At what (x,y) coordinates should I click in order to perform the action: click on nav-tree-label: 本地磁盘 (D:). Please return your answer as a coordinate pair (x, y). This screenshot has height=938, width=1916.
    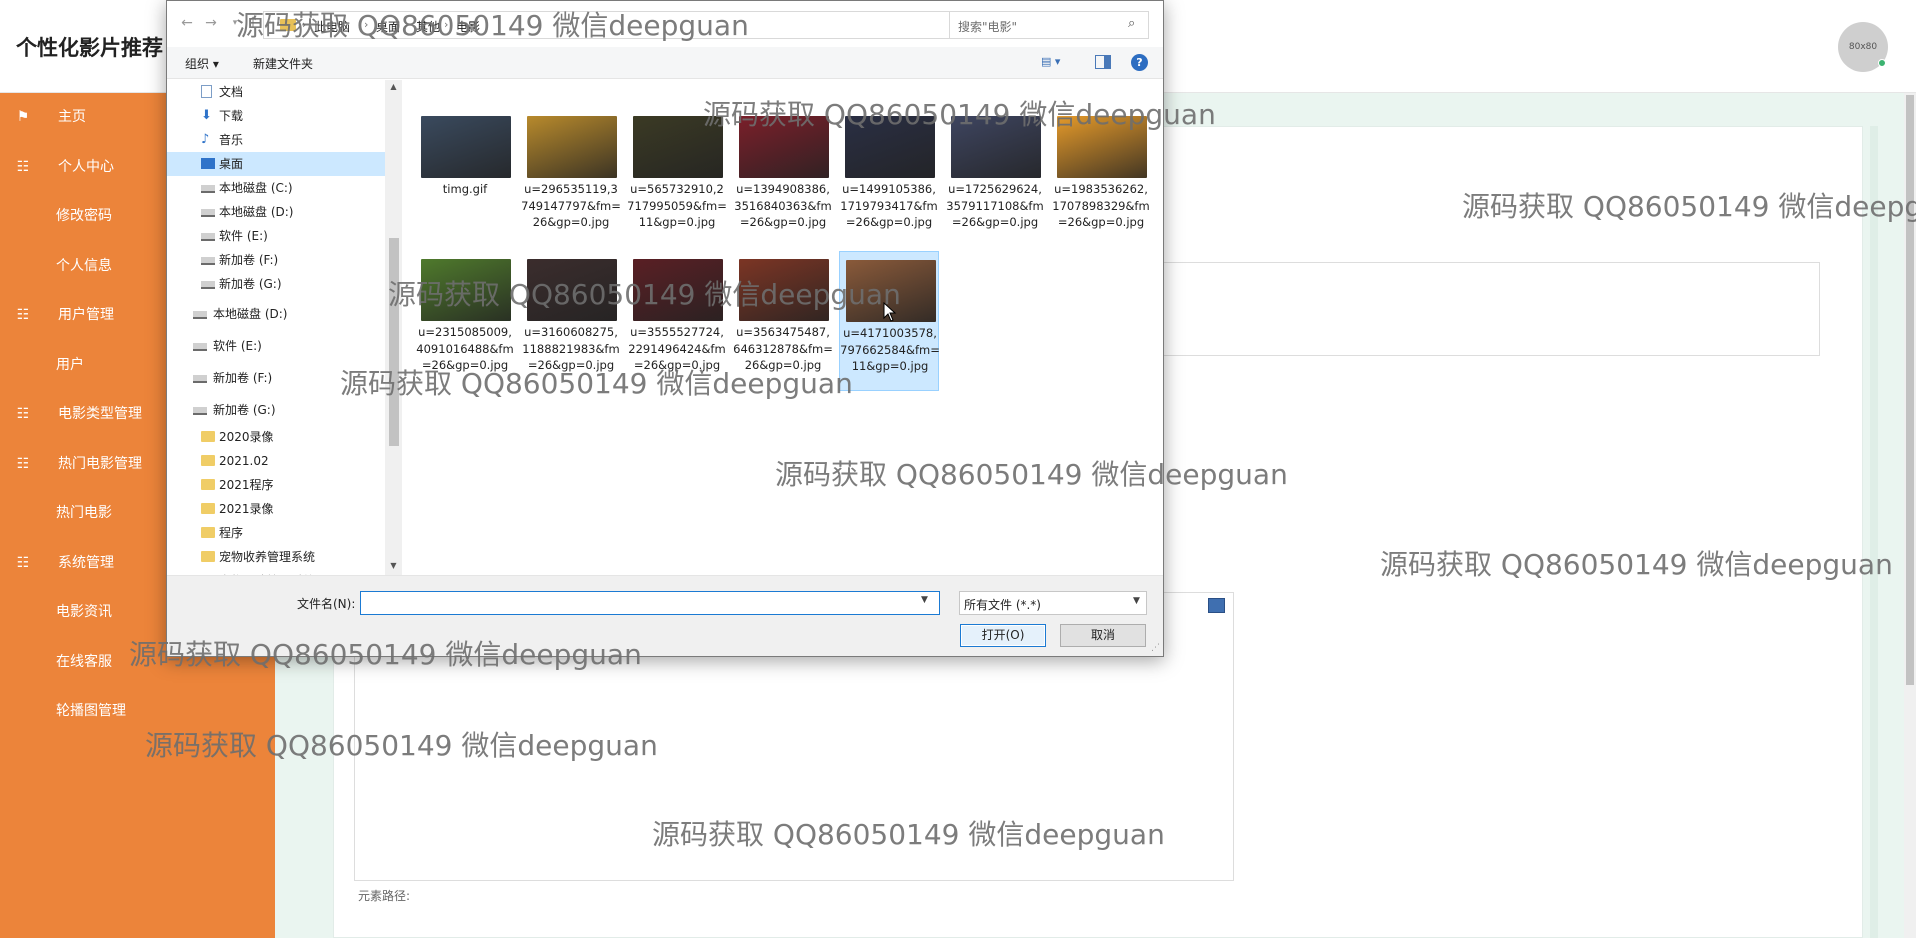
    Looking at the image, I should click on (256, 212).